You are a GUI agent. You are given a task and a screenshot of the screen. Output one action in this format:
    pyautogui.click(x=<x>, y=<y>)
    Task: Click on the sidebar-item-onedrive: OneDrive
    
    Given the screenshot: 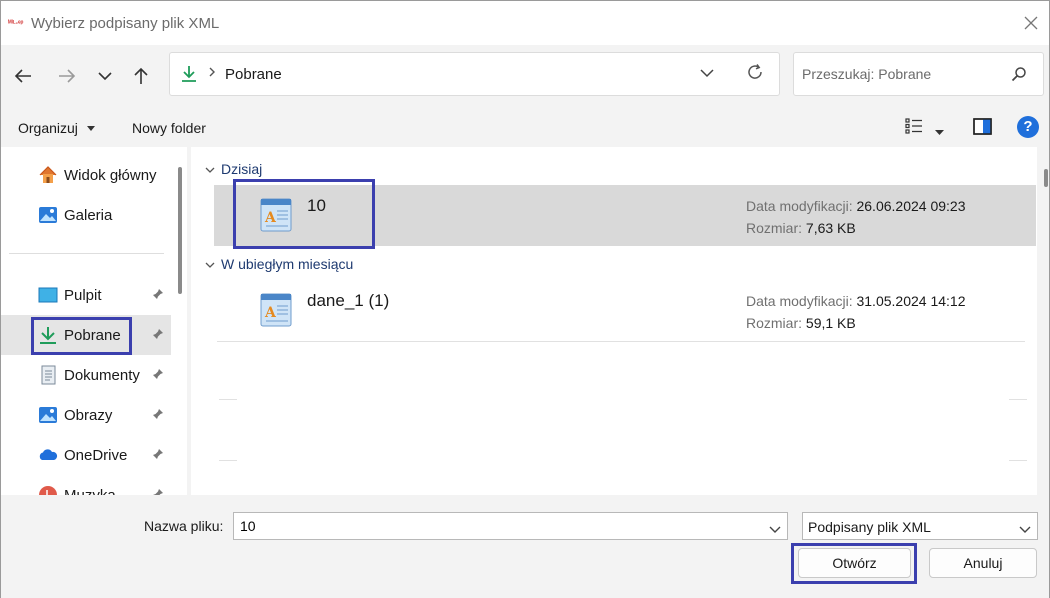 What is the action you would take?
    pyautogui.click(x=86, y=455)
    